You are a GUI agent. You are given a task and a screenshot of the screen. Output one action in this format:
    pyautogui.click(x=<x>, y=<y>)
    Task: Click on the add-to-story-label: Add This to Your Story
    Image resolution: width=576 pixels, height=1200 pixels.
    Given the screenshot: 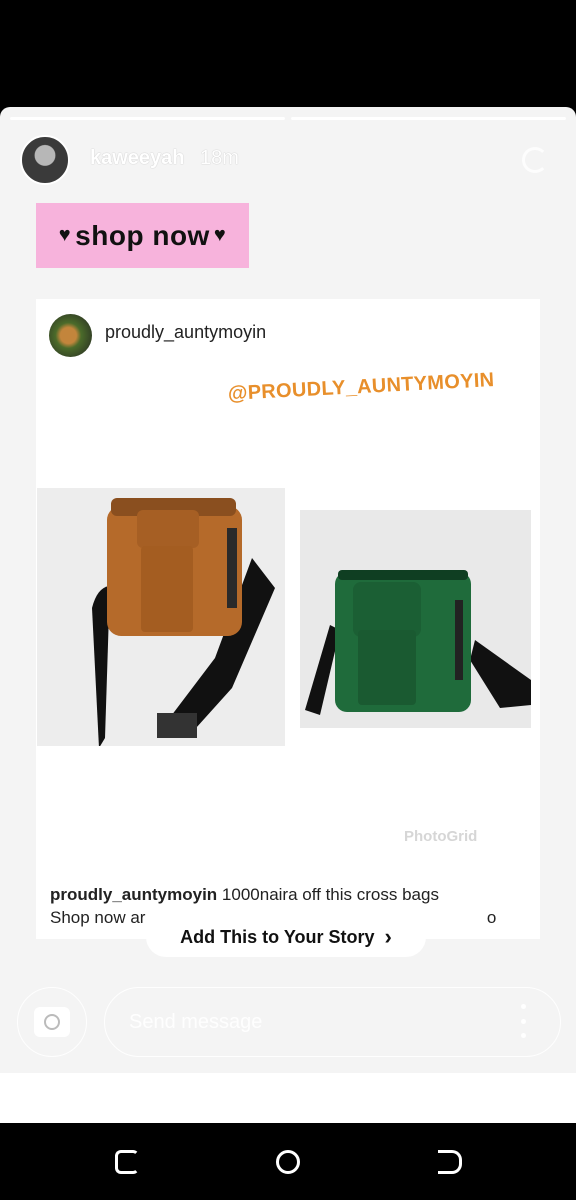 What is the action you would take?
    pyautogui.click(x=277, y=936)
    